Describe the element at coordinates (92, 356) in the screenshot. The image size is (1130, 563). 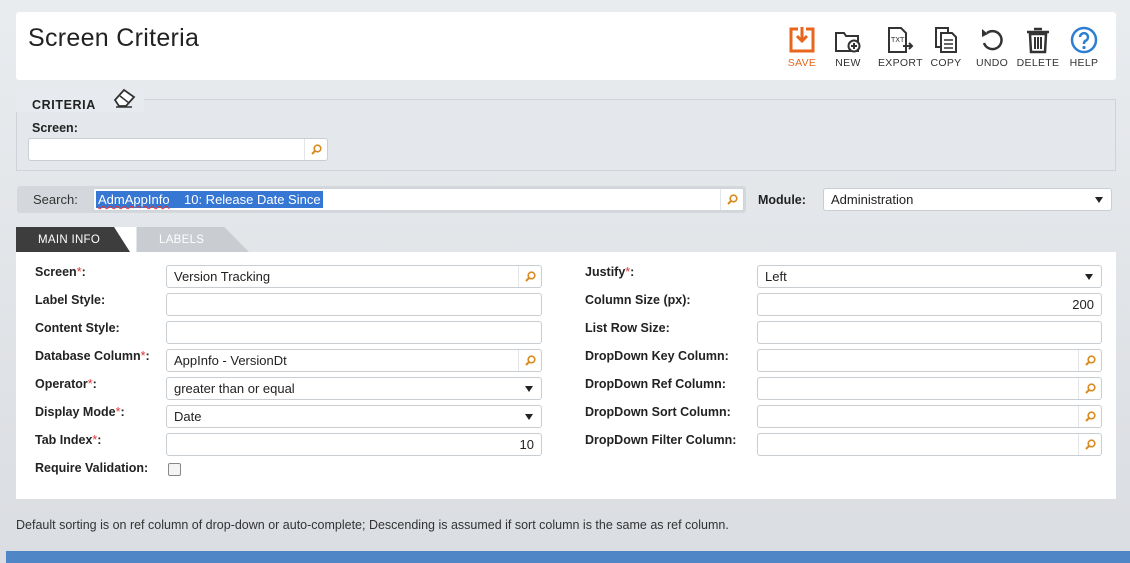
I see `database-column-label: Database Column*:` at that location.